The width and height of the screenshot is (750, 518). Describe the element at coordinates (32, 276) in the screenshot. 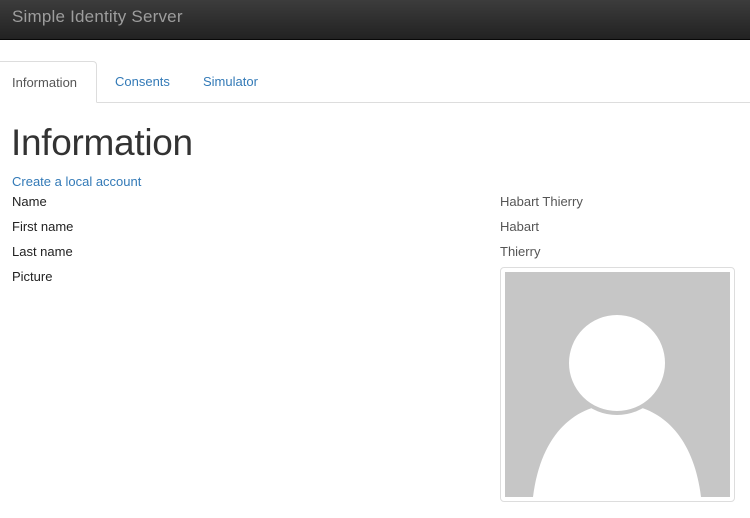

I see `field-label-picture: Picture` at that location.